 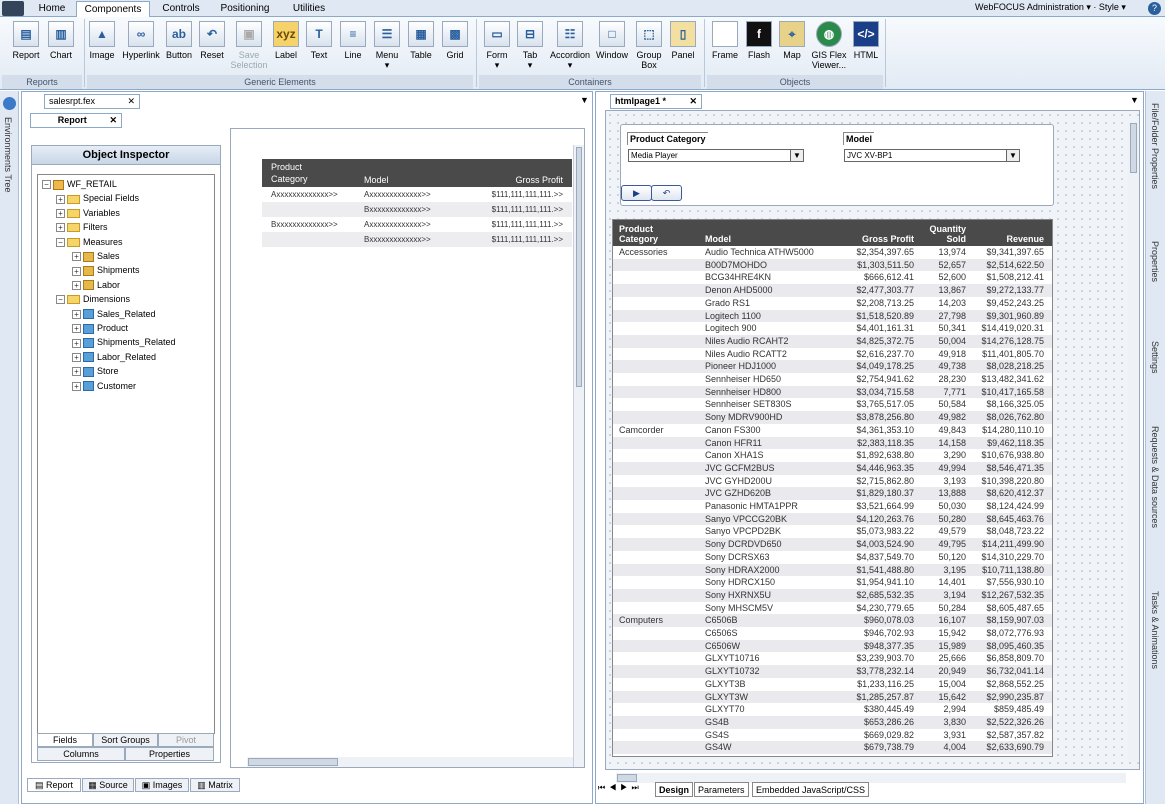 I want to click on tree-node-sales: + Sales, so click(x=96, y=256).